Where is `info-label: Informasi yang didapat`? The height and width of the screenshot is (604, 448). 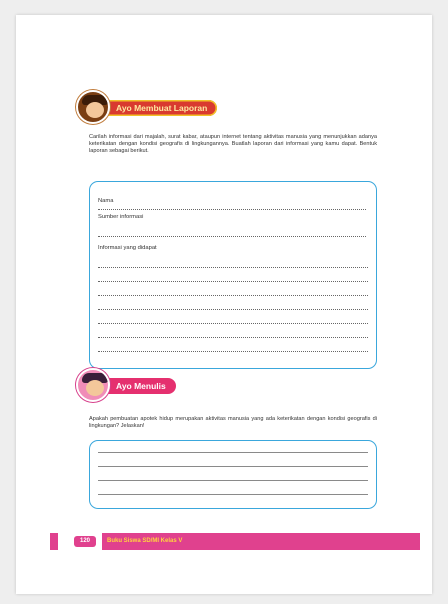
info-label: Informasi yang didapat is located at coordinates (127, 248).